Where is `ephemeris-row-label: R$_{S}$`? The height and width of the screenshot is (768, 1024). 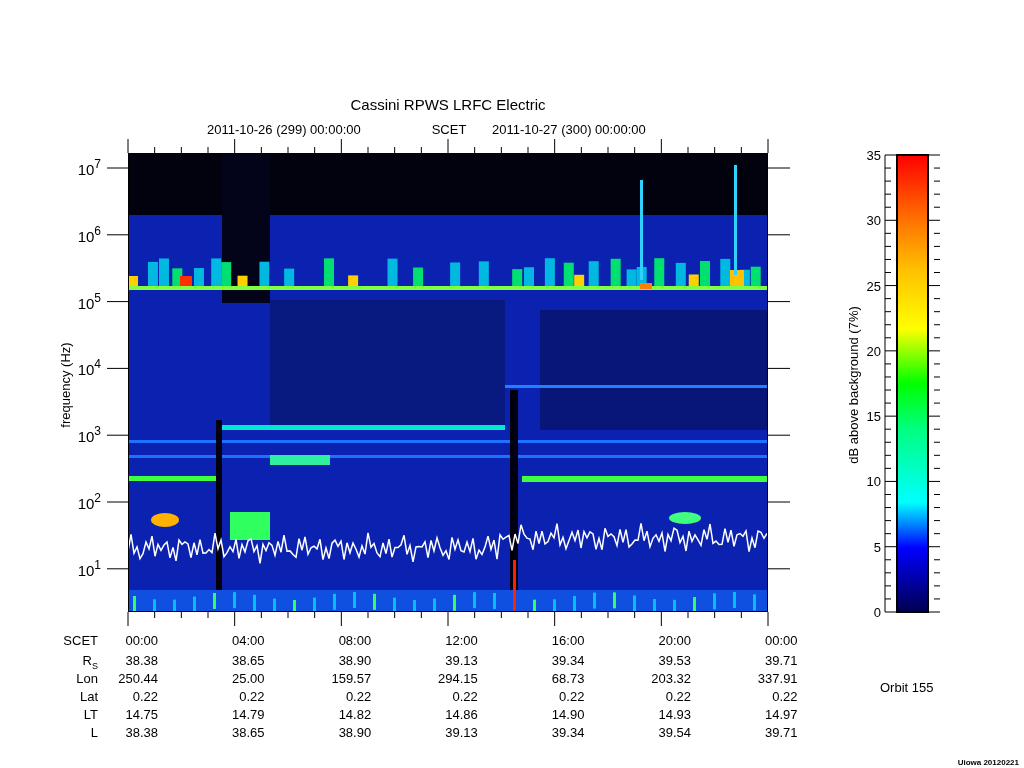 ephemeris-row-label: R$_{S}$ is located at coordinates (90, 662).